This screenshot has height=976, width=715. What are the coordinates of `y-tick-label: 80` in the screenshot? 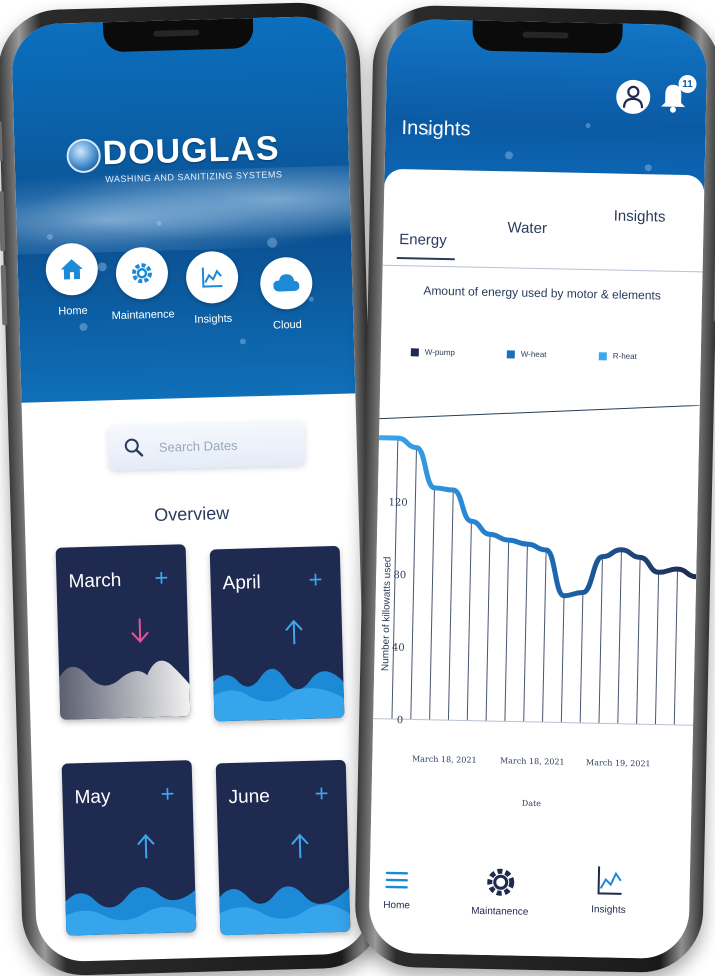 It's located at (399, 575).